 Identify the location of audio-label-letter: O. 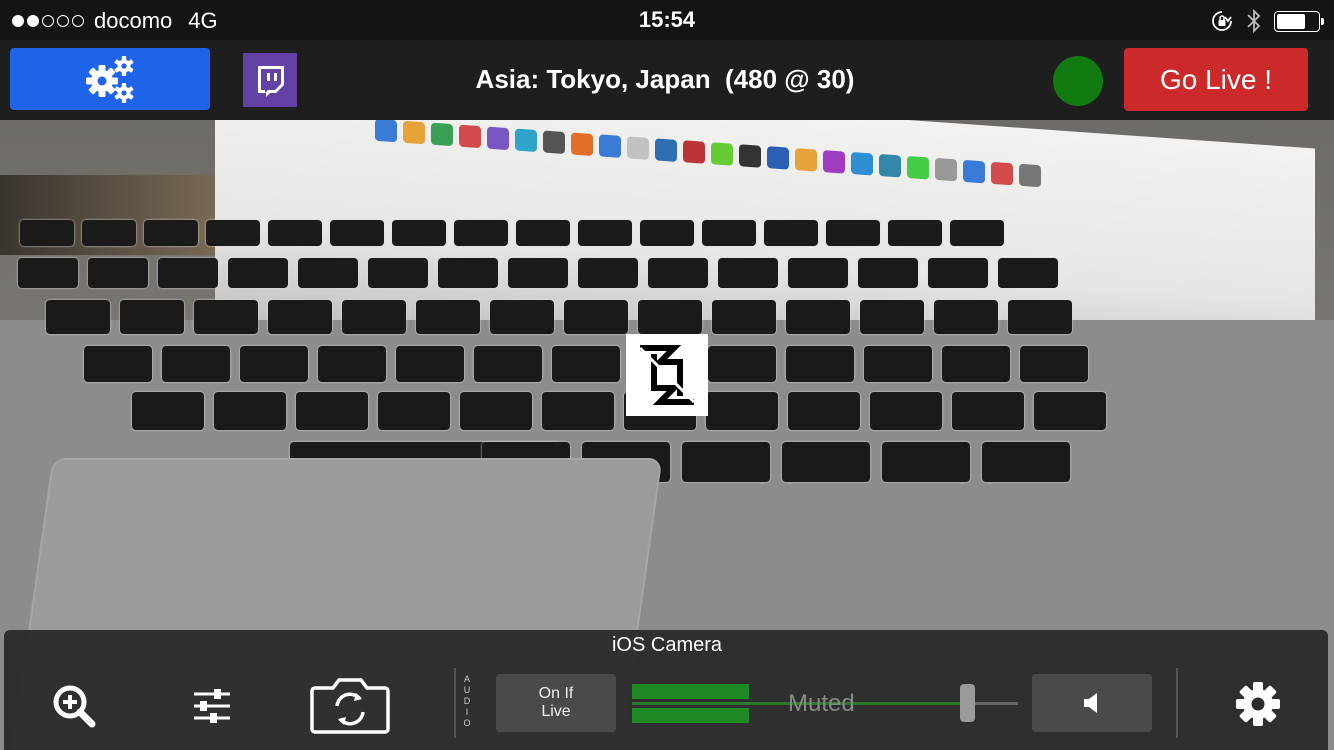
(467, 723).